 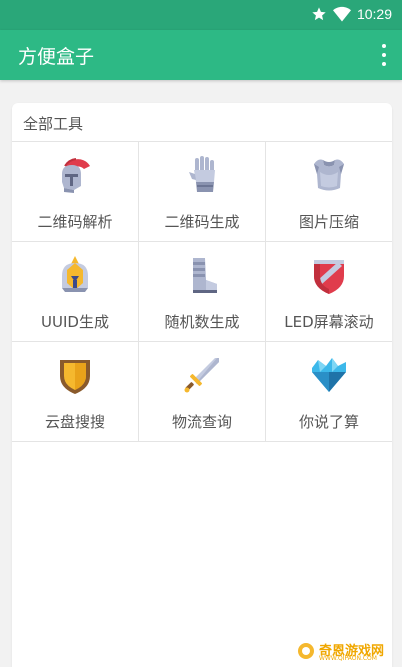 I want to click on status-bar: 10:29, so click(x=201, y=15).